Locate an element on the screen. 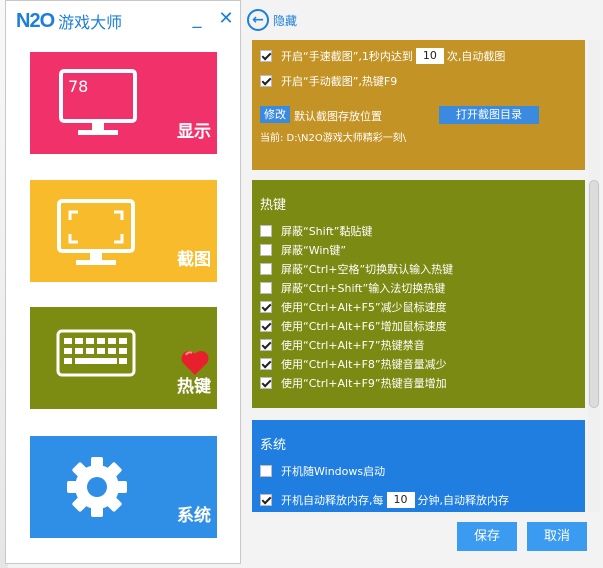 Image resolution: width=603 pixels, height=568 pixels. fast-capture-row: 开启“手速截图”,1秒内达到 10 次,自动截图 is located at coordinates (382, 56).